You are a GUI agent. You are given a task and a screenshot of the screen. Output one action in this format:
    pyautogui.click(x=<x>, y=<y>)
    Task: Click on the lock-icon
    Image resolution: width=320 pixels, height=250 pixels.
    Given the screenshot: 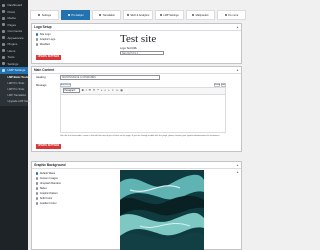 What is the action you would take?
    pyautogui.click(x=3, y=70)
    